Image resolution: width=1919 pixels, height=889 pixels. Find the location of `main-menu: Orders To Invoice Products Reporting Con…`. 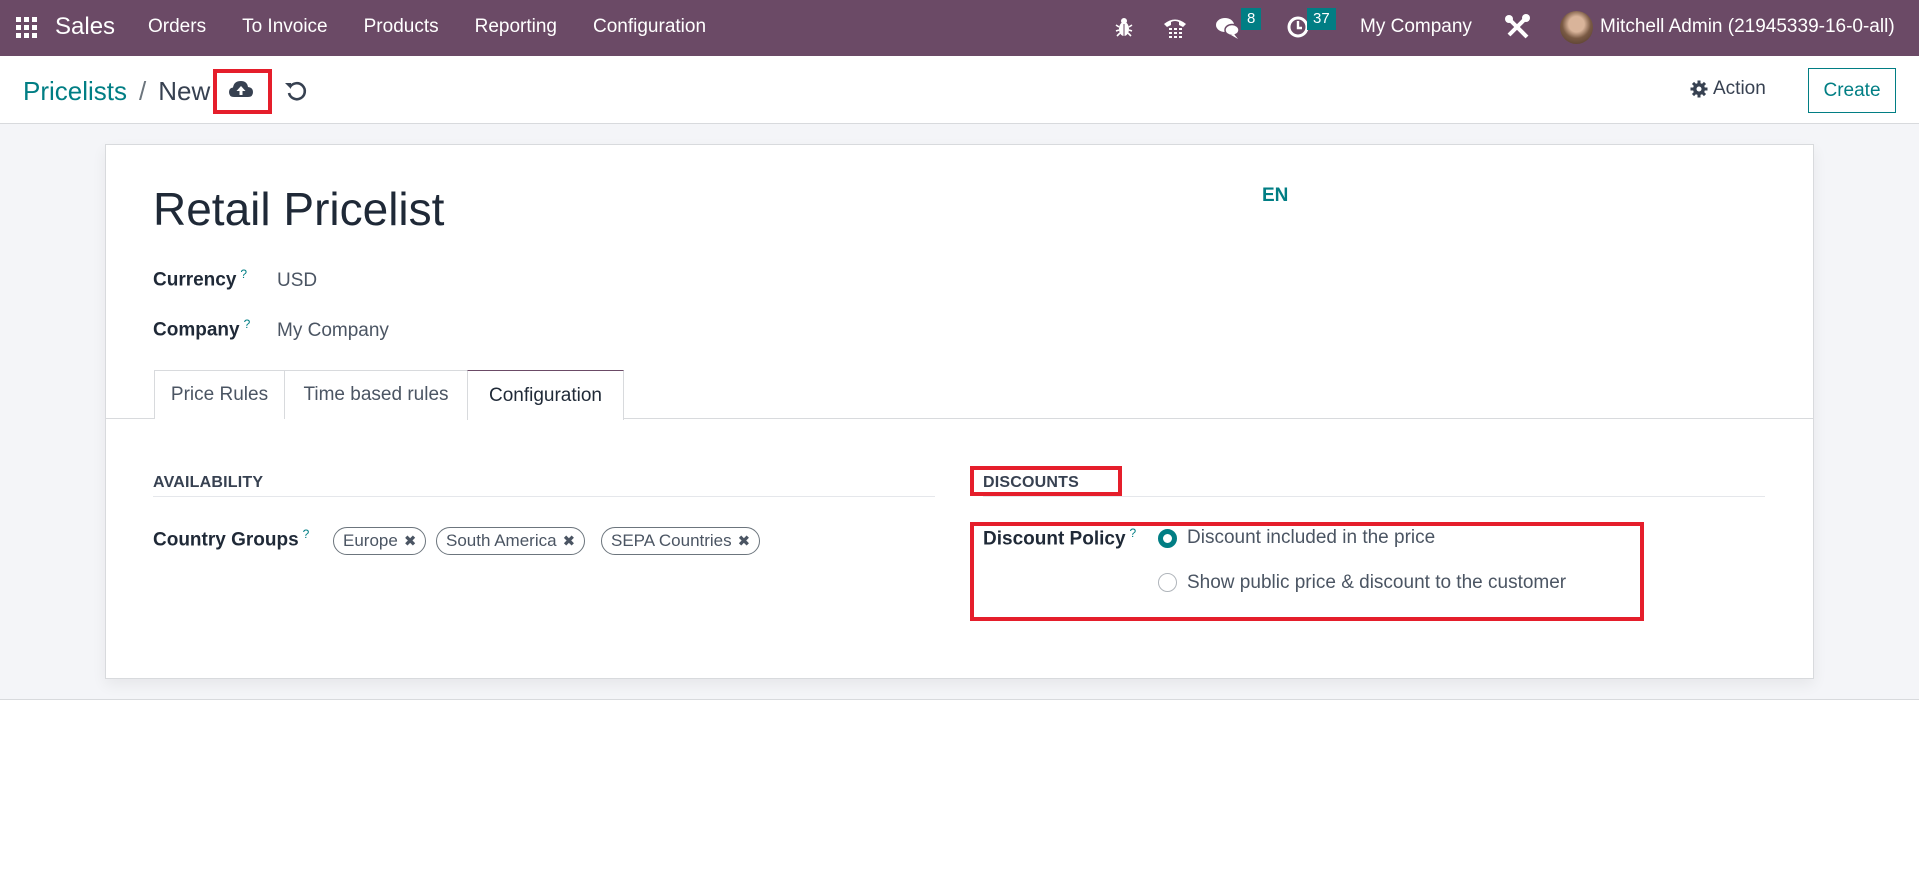

main-menu: Orders To Invoice Products Reporting Con… is located at coordinates (427, 27).